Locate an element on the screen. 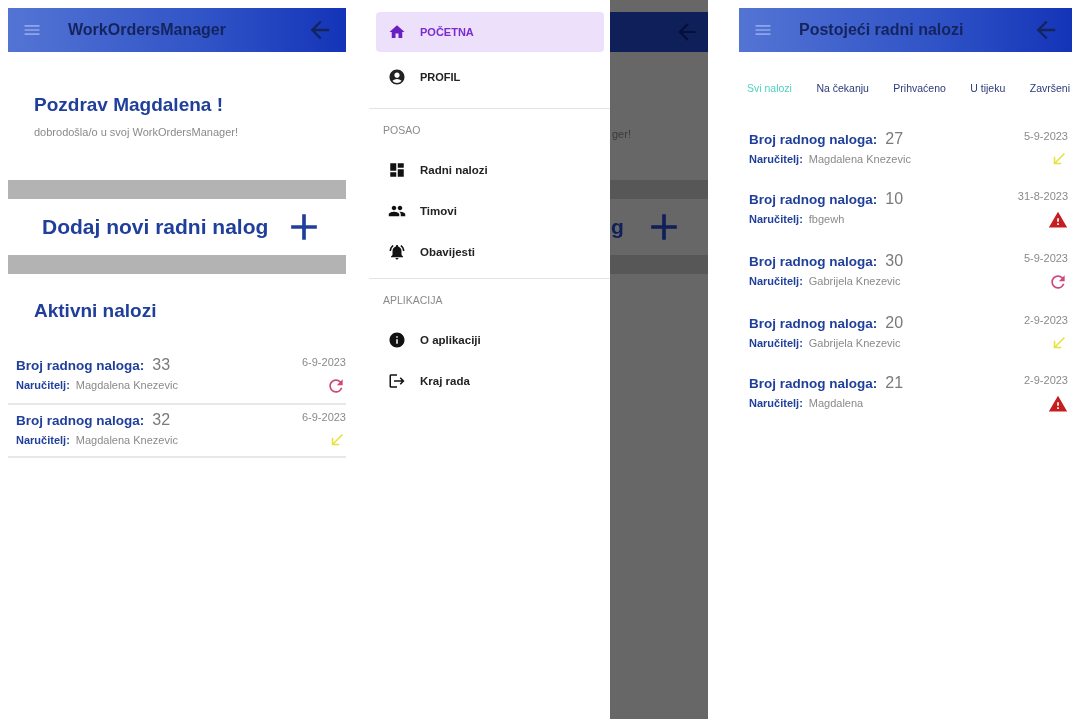  person-icon is located at coordinates (397, 77).